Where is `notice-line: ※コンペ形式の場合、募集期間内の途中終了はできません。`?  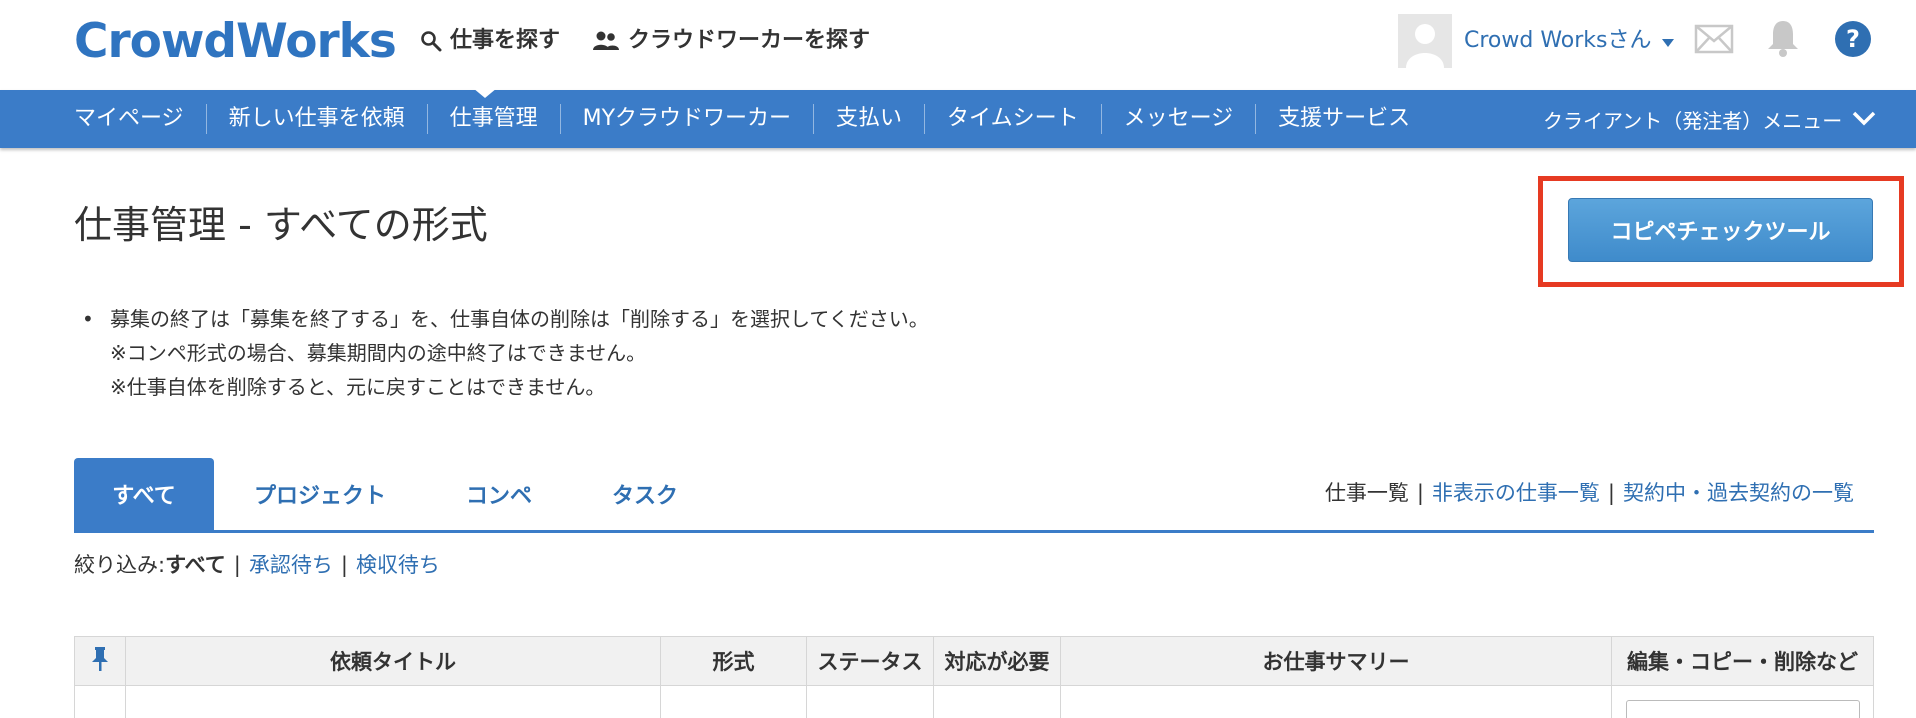 notice-line: ※コンペ形式の場合、募集期間内の途中終了はできません。 is located at coordinates (378, 353).